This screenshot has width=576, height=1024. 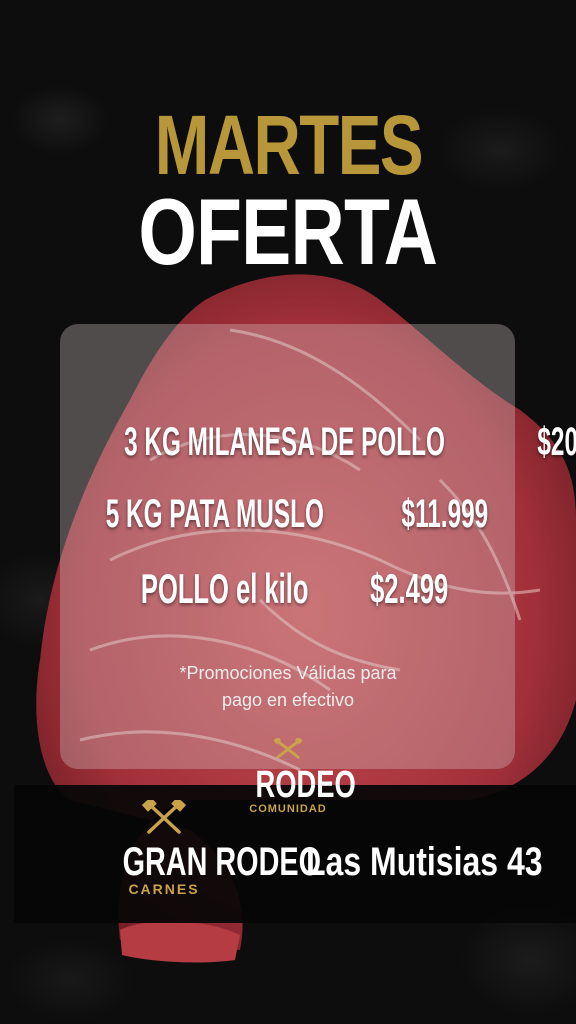 What do you see at coordinates (288, 700) in the screenshot?
I see `disclaimer-line-2: pago en efectivo` at bounding box center [288, 700].